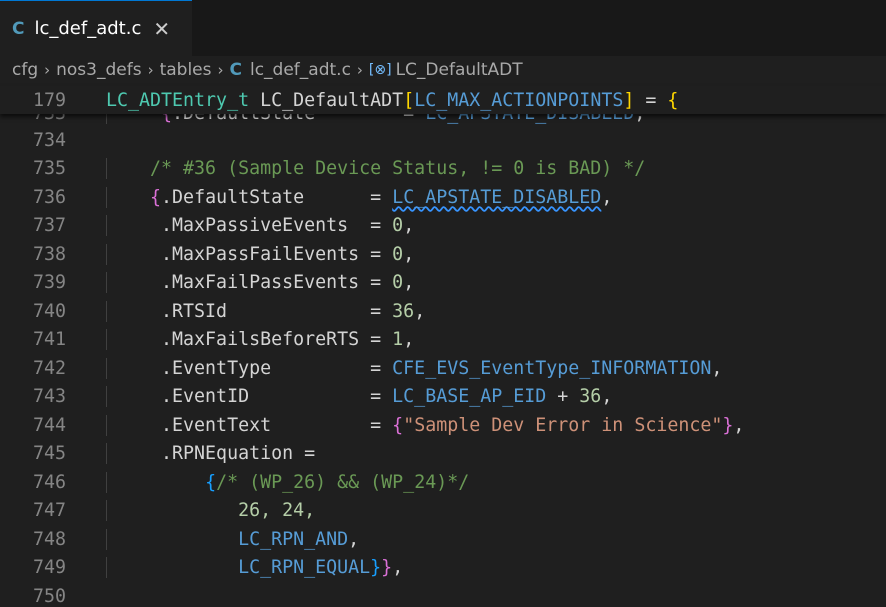 This screenshot has height=607, width=886. Describe the element at coordinates (49, 254) in the screenshot. I see `line-number: 738` at that location.